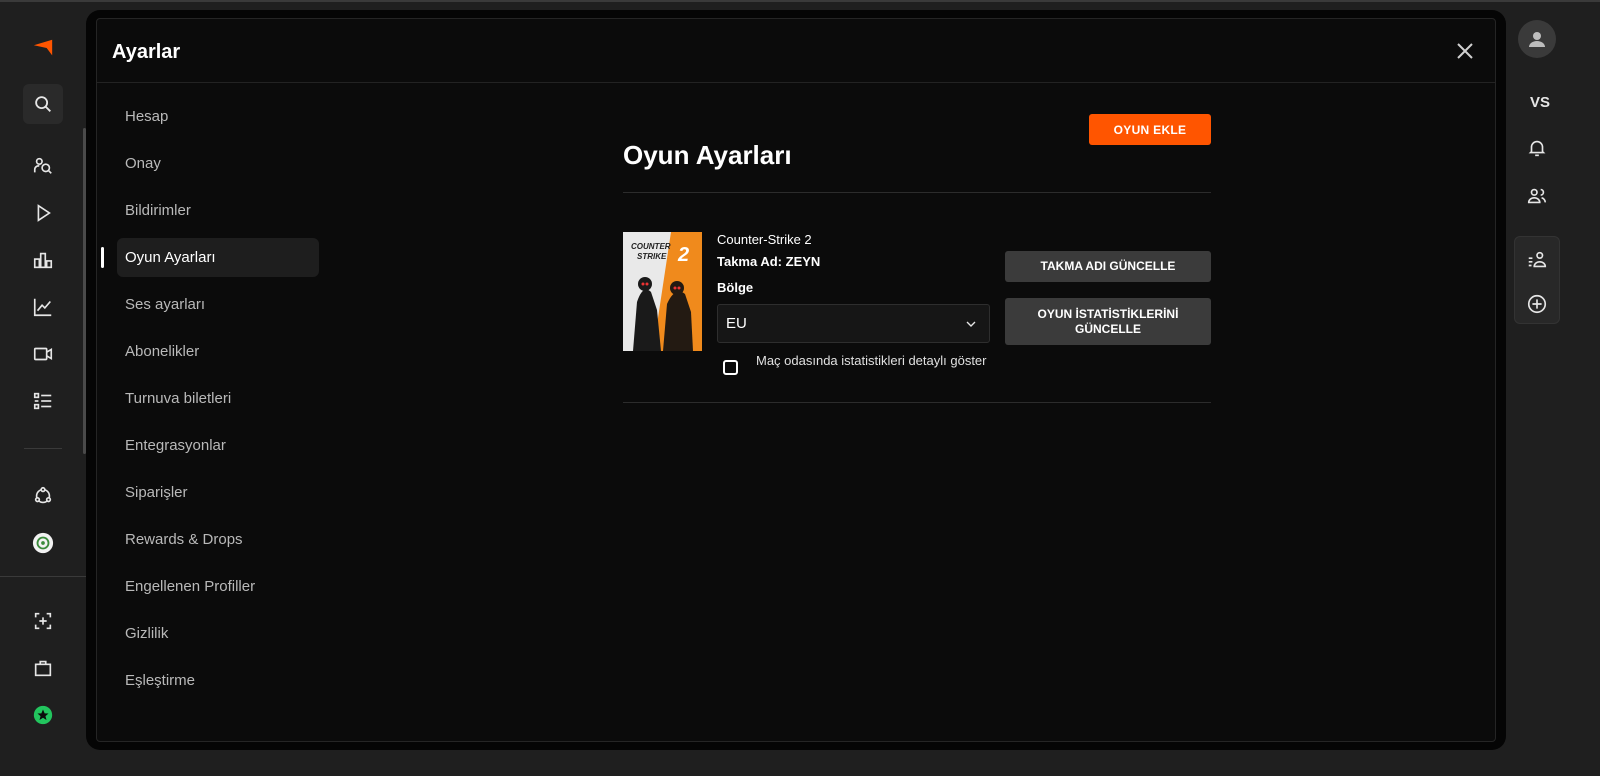 This screenshot has width=1600, height=776. What do you see at coordinates (651, 246) in the screenshot?
I see `cover-title-line1: COUNTER` at bounding box center [651, 246].